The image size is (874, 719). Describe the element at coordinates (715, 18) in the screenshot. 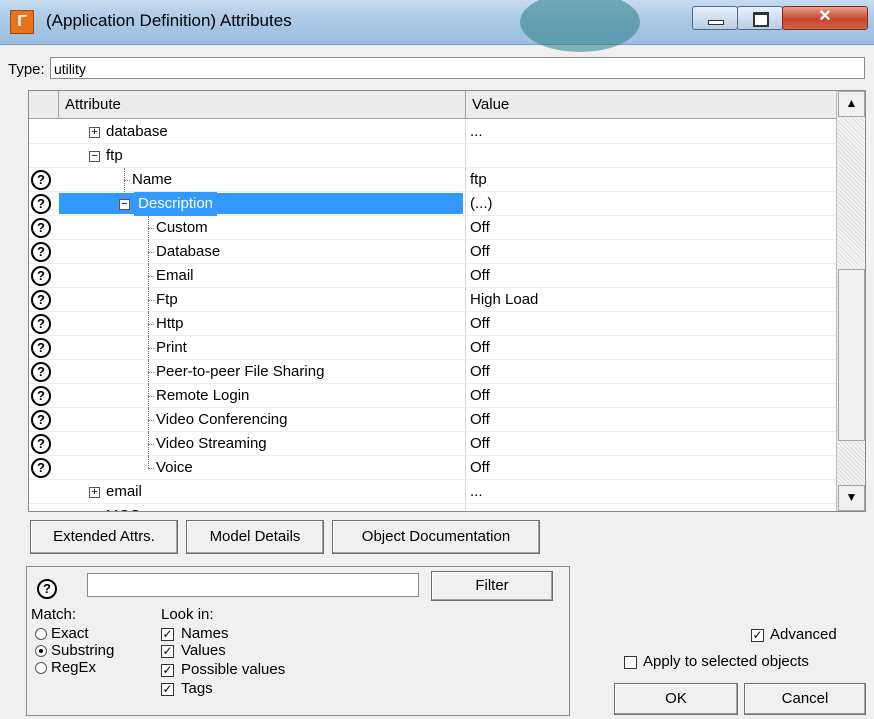

I see `minimize-button` at that location.